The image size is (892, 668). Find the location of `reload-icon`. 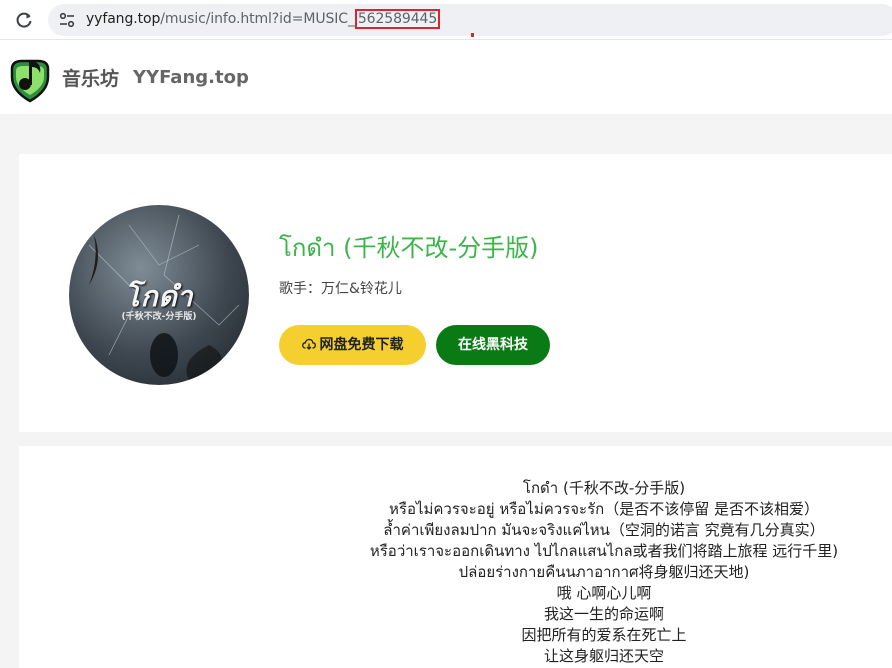

reload-icon is located at coordinates (24, 20).